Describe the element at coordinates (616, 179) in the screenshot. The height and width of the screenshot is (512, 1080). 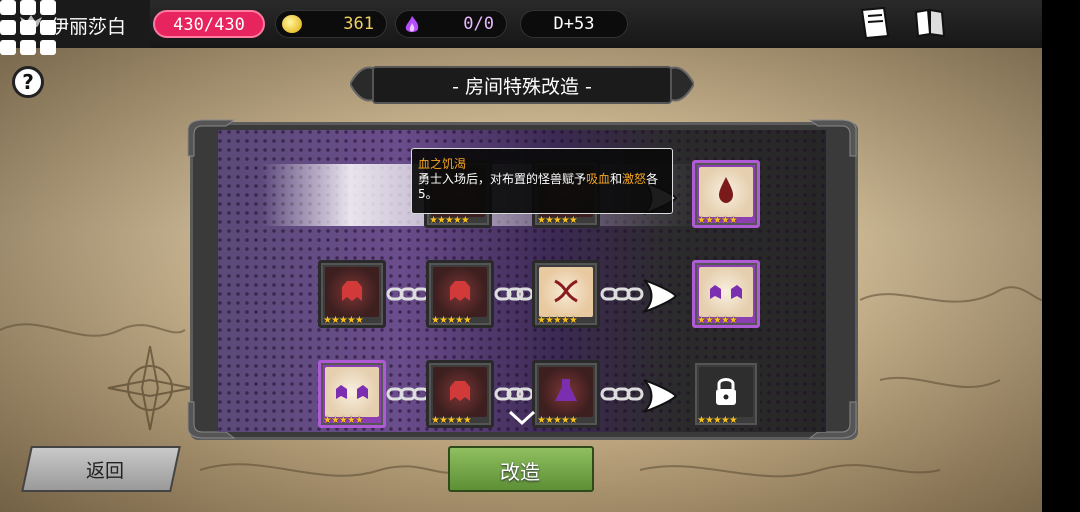
I see `tooltip-text: 和` at that location.